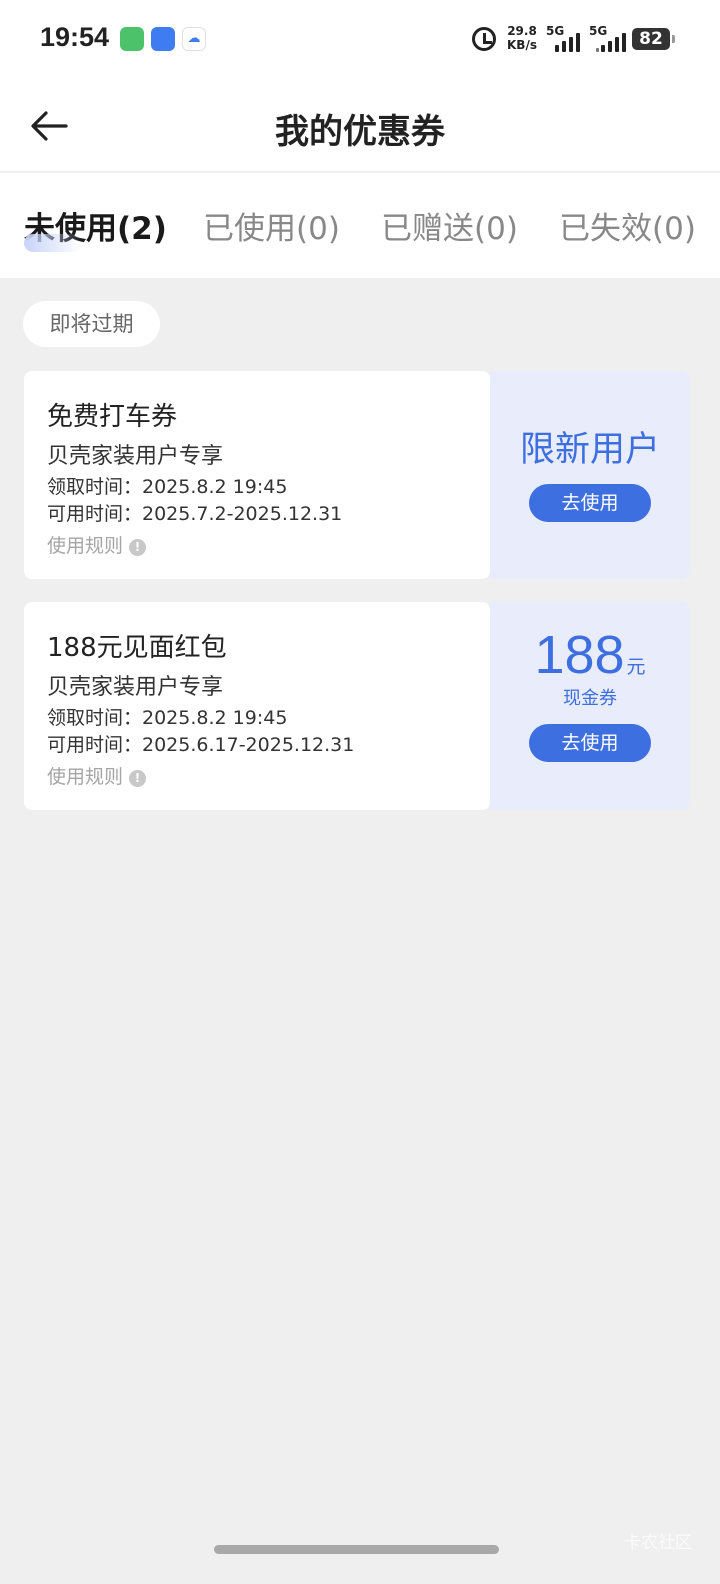  Describe the element at coordinates (112, 417) in the screenshot. I see `coupon-name: 免费打车券` at that location.